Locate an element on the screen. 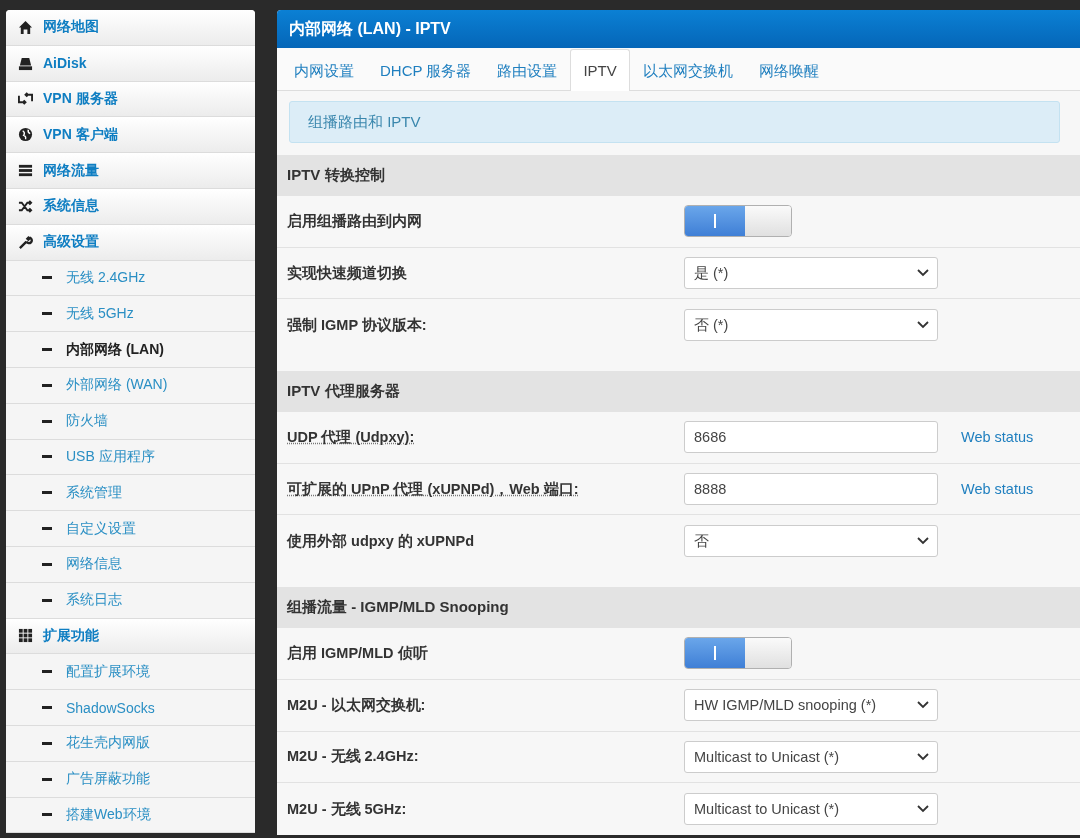 The width and height of the screenshot is (1080, 838). sidebar-item: 高级设置 is located at coordinates (130, 242).